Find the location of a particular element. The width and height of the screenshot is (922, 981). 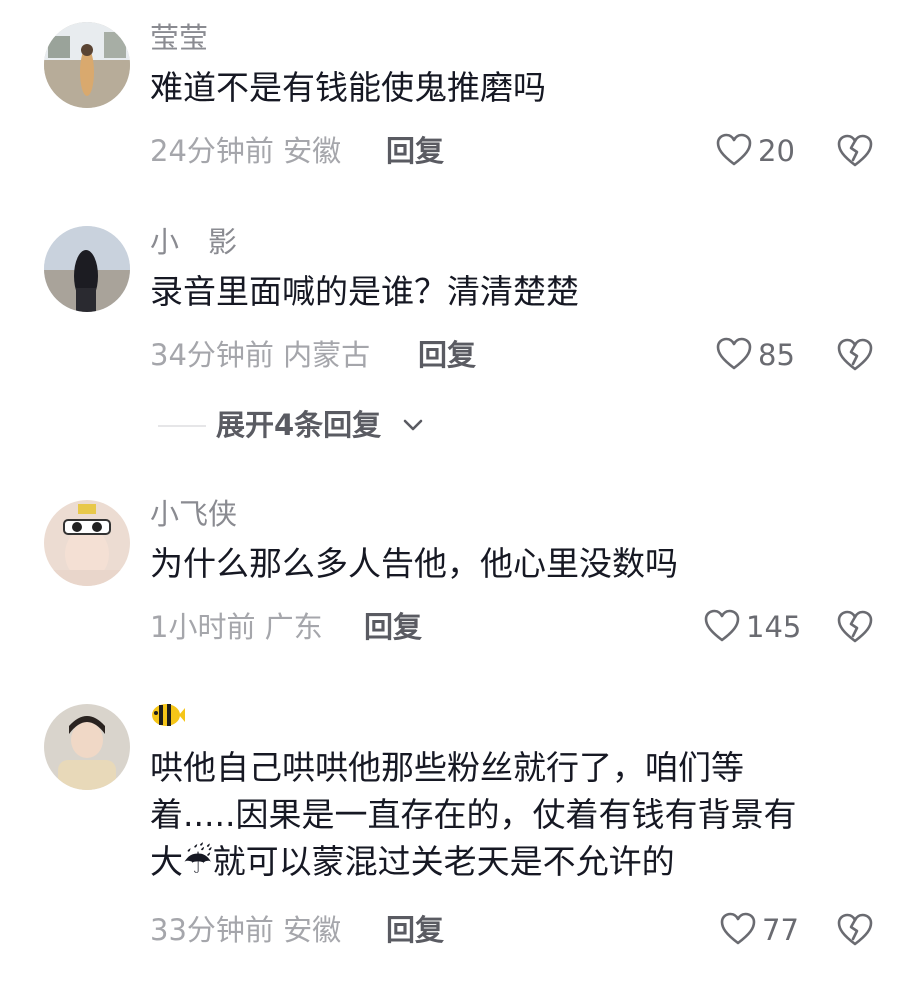

broken-heart-icon is located at coordinates (855, 929).